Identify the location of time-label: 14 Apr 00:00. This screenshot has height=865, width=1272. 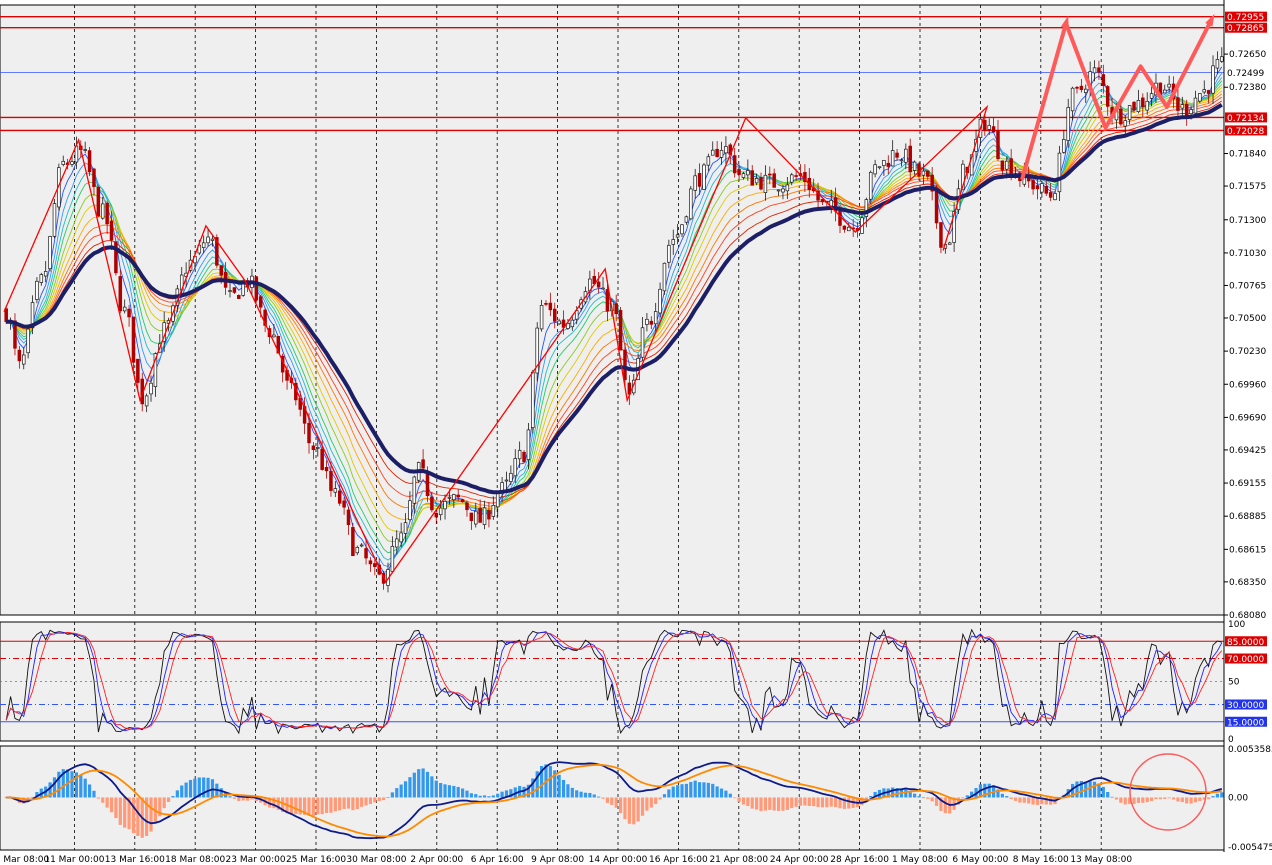
(618, 860).